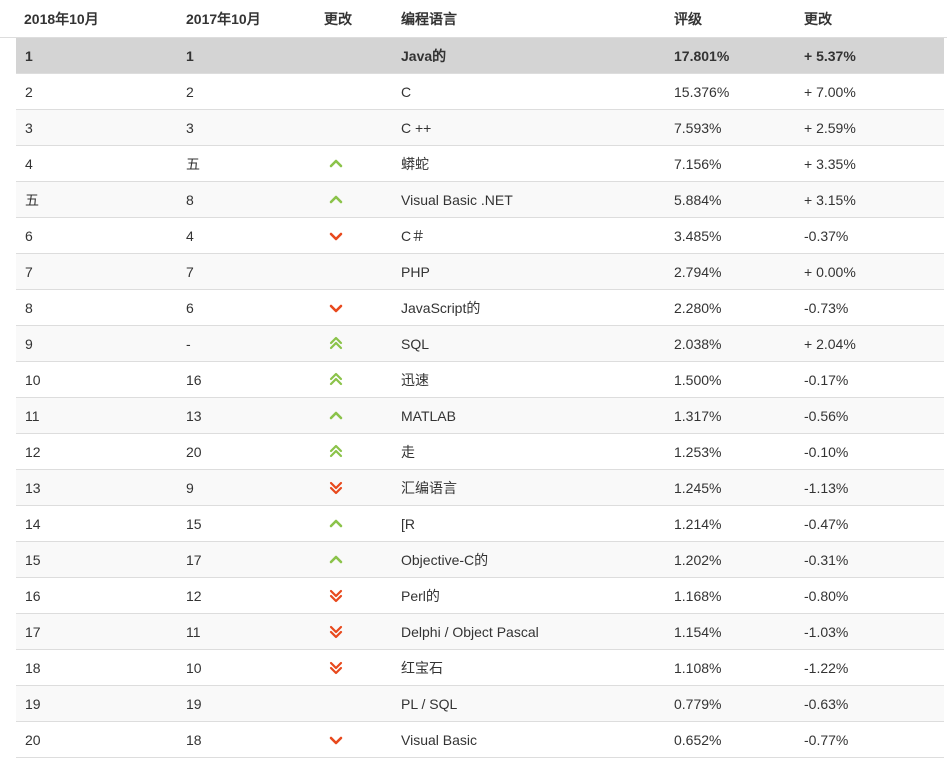 The width and height of the screenshot is (947, 758). What do you see at coordinates (826, 451) in the screenshot?
I see `rating-change-value: -0.10%` at bounding box center [826, 451].